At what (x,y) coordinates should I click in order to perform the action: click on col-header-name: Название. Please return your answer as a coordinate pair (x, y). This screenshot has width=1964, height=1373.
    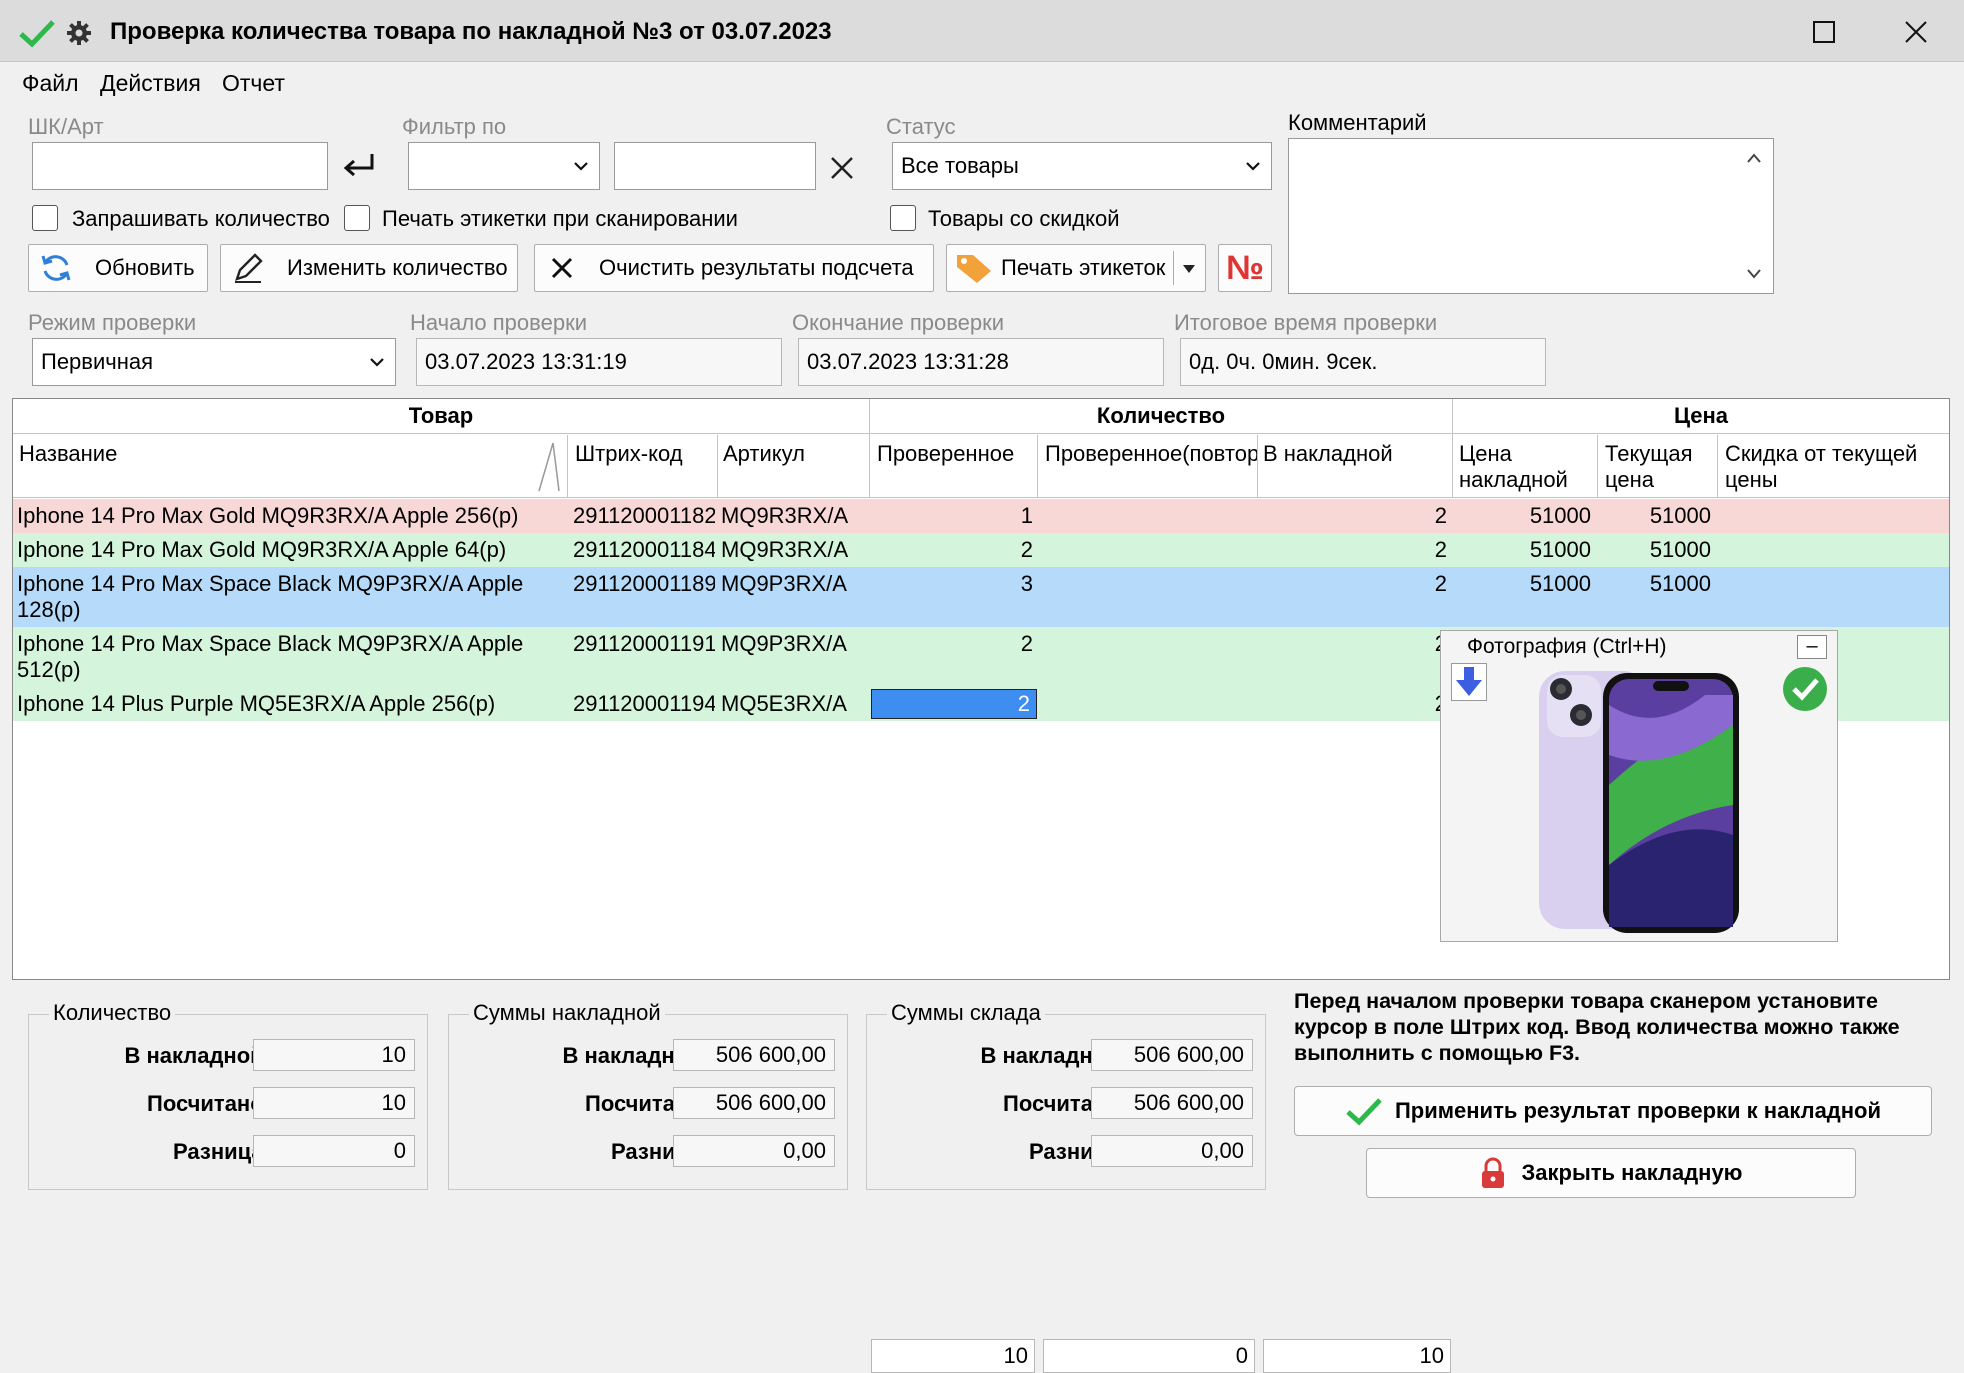
    Looking at the image, I should click on (68, 454).